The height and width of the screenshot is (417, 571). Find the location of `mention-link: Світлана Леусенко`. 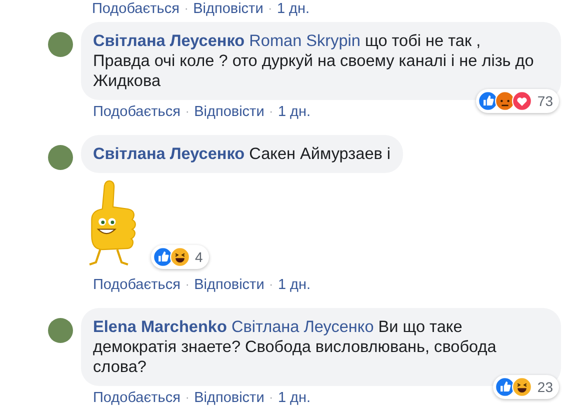

mention-link: Світлана Леусенко is located at coordinates (302, 327).